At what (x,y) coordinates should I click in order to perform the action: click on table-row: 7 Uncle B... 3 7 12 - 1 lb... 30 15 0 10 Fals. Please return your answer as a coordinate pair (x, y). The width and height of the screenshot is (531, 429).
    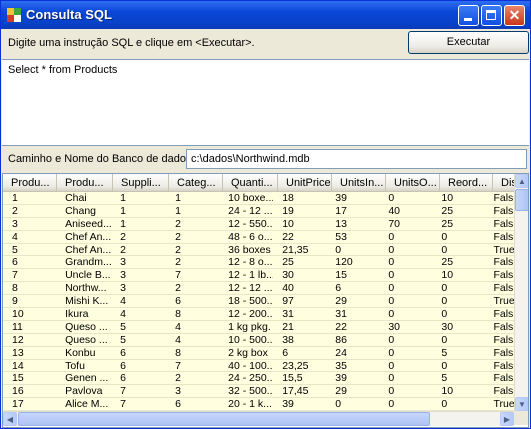
    Looking at the image, I should click on (258, 276).